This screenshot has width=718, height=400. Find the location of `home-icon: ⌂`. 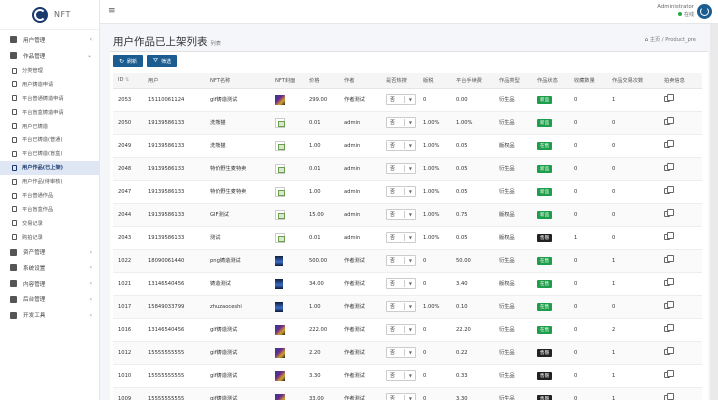

home-icon: ⌂ is located at coordinates (646, 40).